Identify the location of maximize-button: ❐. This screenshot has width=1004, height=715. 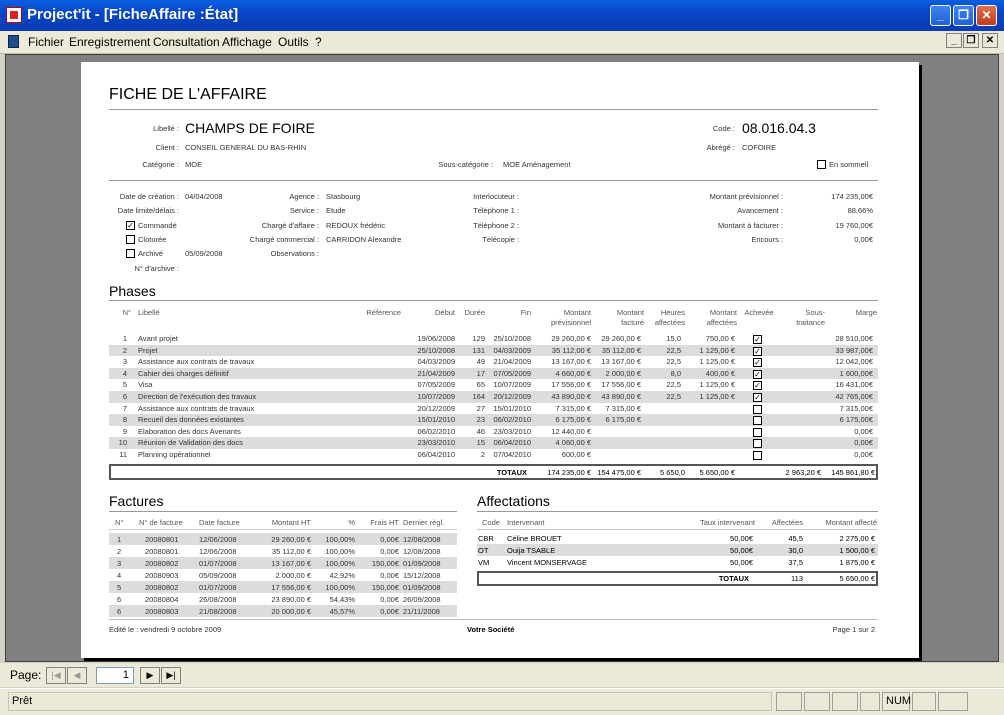
(963, 15).